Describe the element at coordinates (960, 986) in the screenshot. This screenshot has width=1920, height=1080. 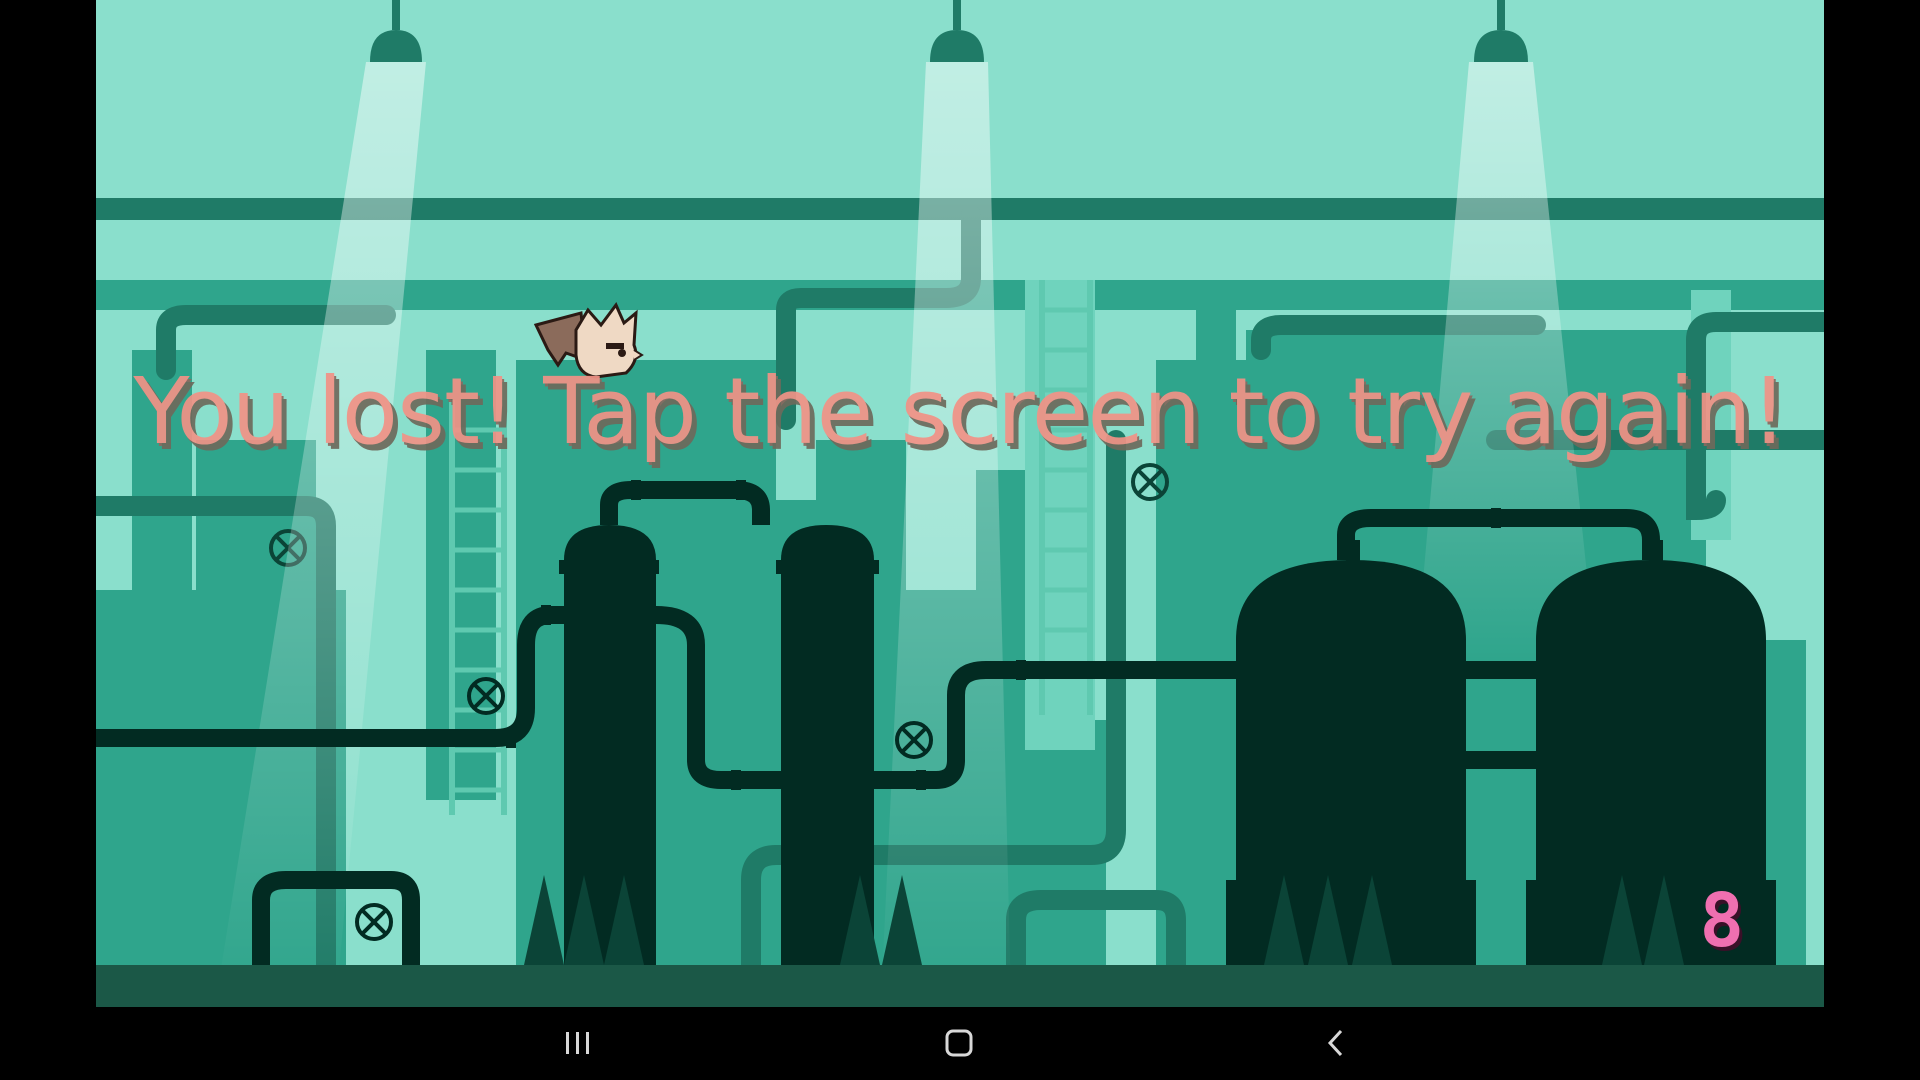
I see `ground` at that location.